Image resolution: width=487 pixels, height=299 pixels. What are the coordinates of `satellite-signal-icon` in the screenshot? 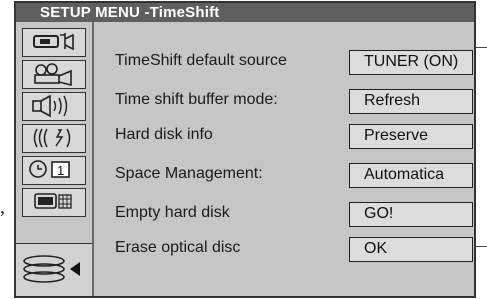 It's located at (52, 138).